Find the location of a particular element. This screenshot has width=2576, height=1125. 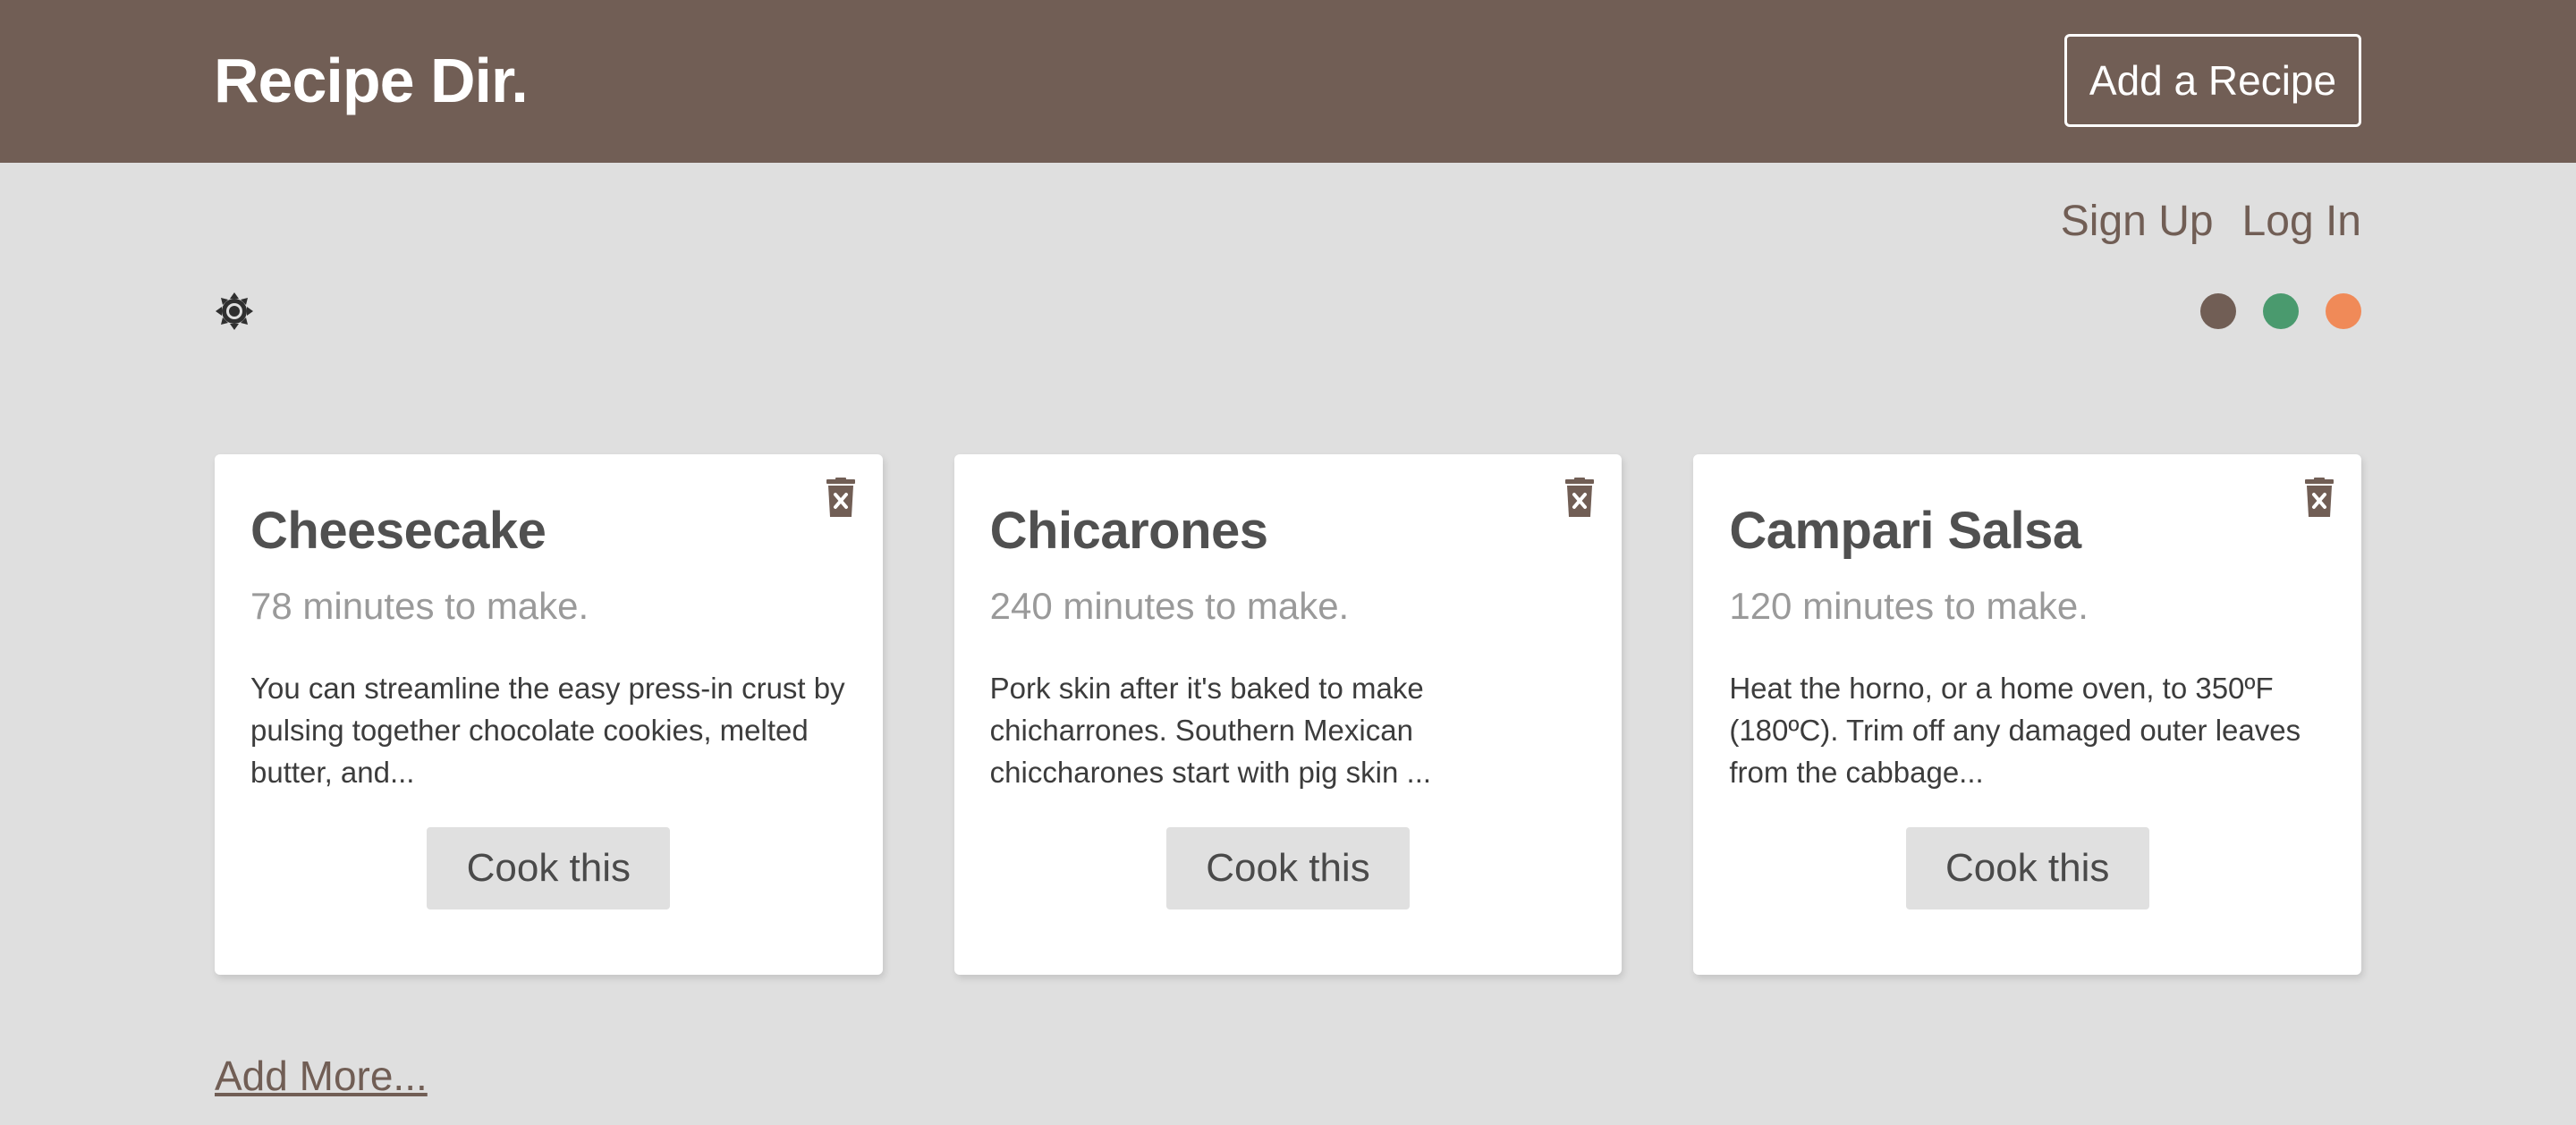

auth-nav: Sign Up Log In is located at coordinates (2211, 222).